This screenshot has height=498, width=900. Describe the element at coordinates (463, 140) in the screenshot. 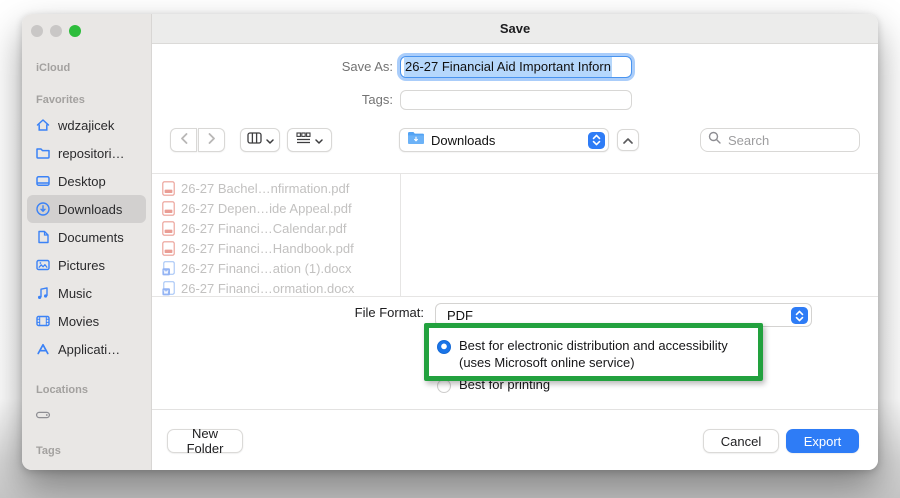

I see `location-label: Downloads` at that location.